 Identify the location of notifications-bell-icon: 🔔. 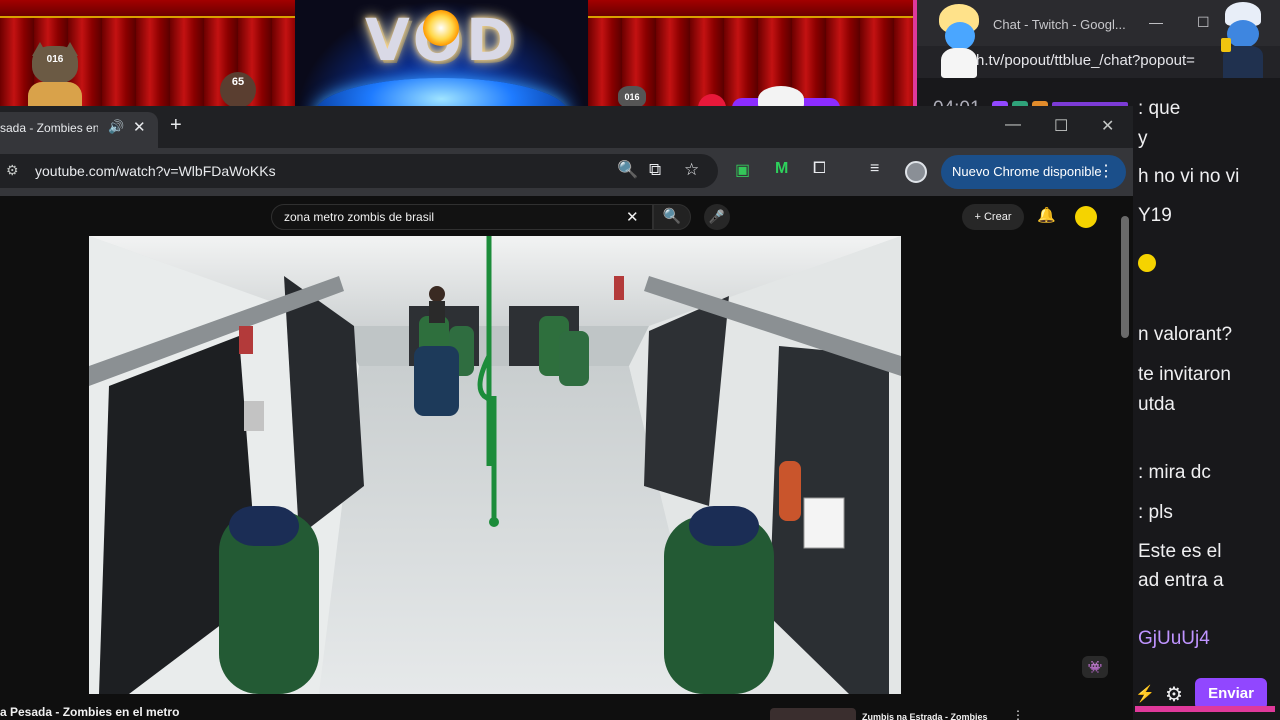
(1046, 215).